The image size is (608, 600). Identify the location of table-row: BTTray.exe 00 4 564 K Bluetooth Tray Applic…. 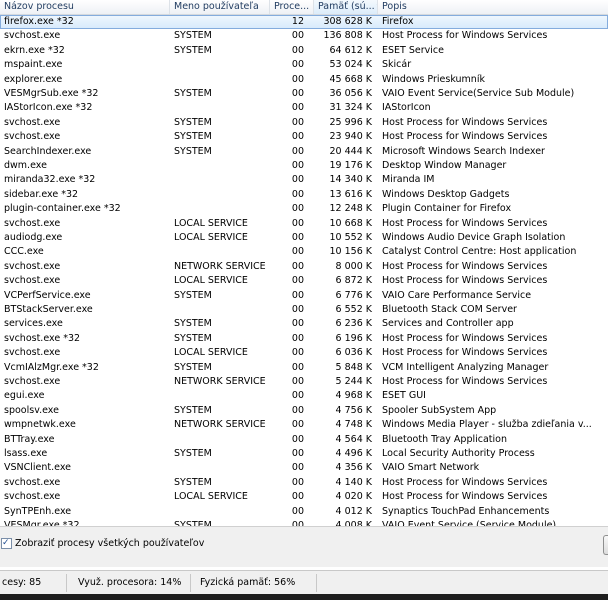
(304, 440).